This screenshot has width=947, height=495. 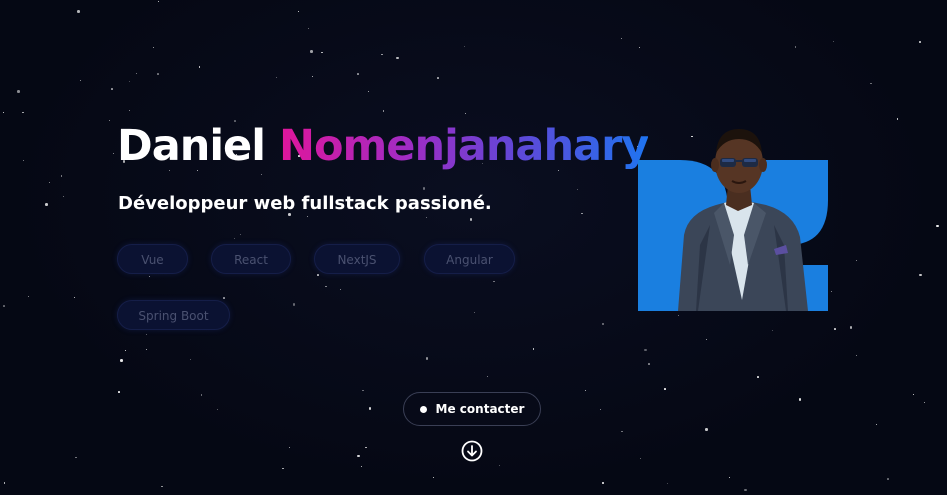 What do you see at coordinates (251, 259) in the screenshot?
I see `skill-chip: React` at bounding box center [251, 259].